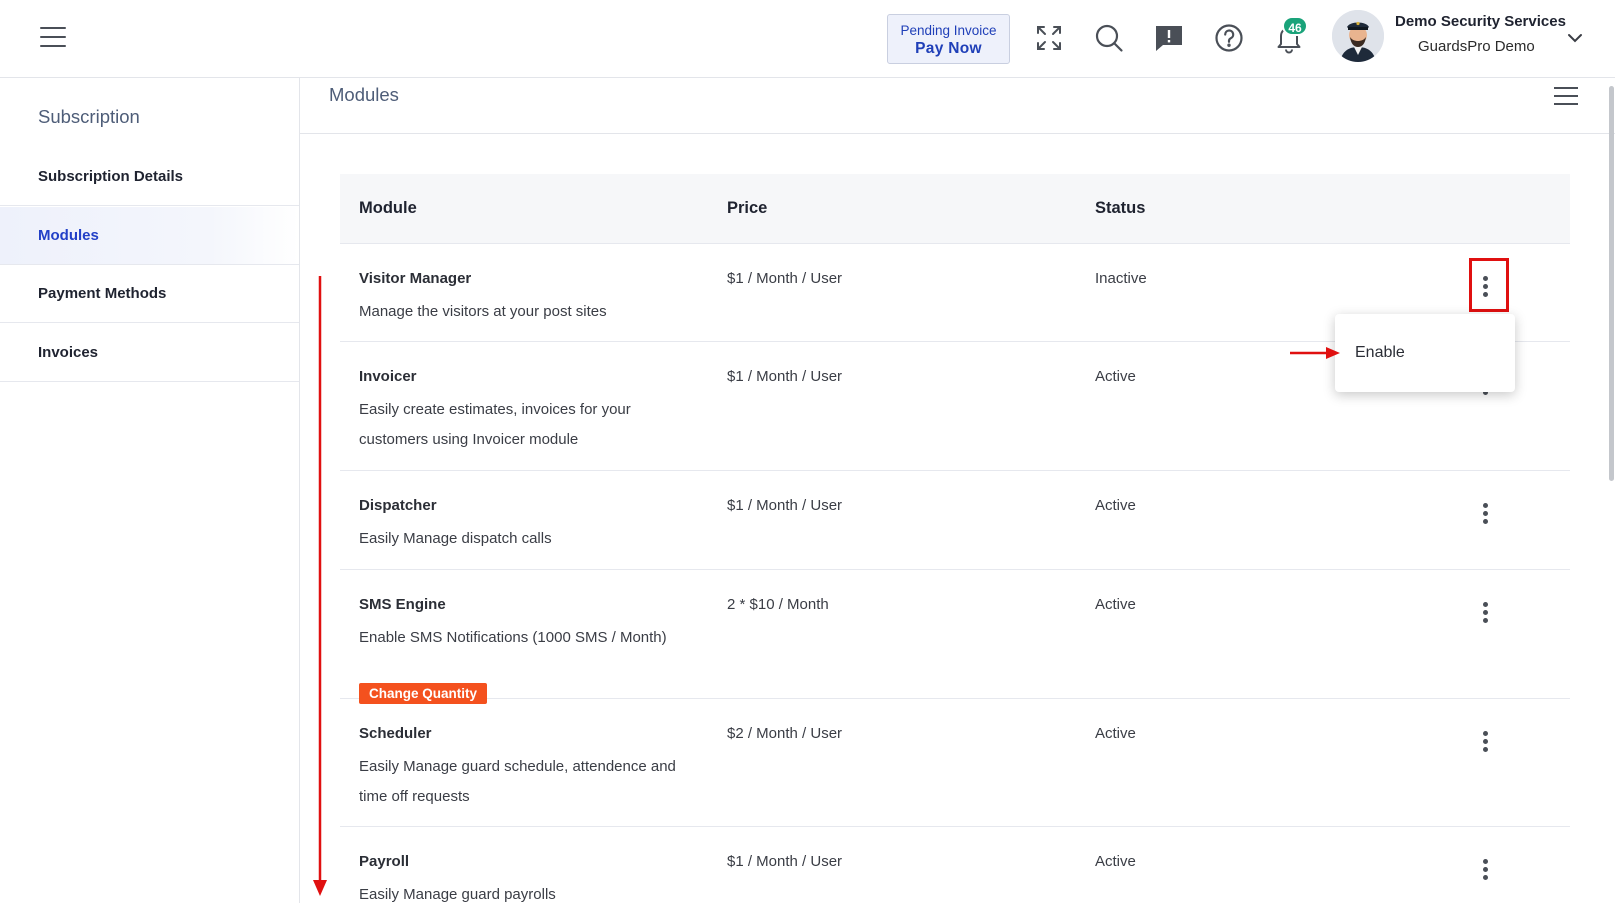  I want to click on sidebar-item-modules: Modules, so click(149, 236).